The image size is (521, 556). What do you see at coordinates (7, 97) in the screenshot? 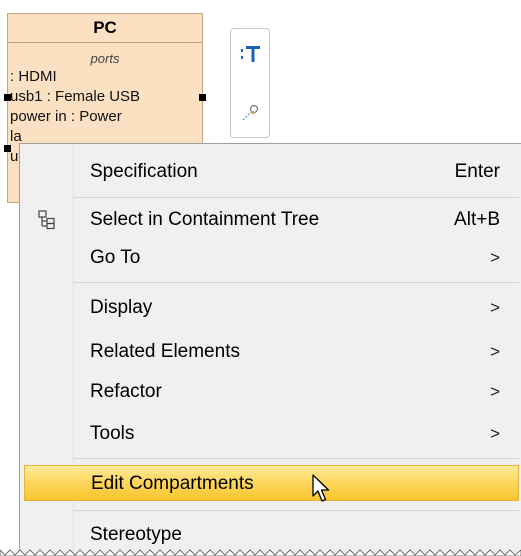
I see `port-marker-usb1-left` at bounding box center [7, 97].